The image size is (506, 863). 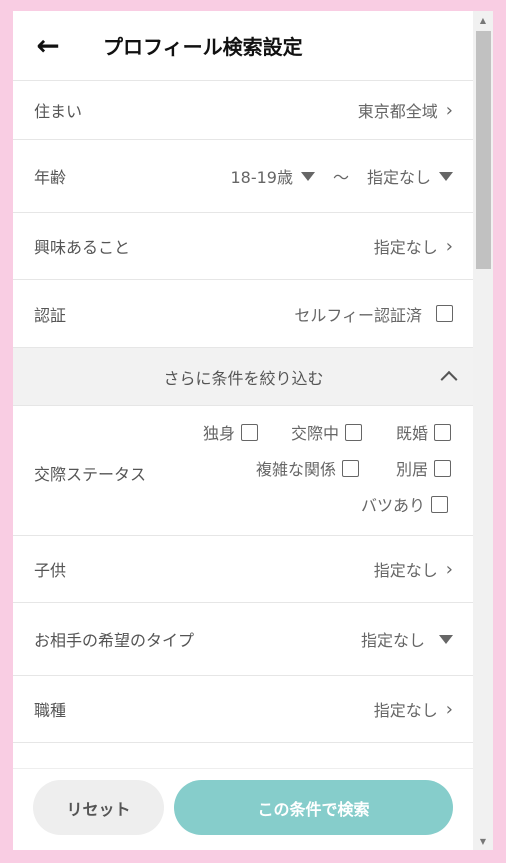 I want to click on residence-value: 東京都全域, so click(x=397, y=111).